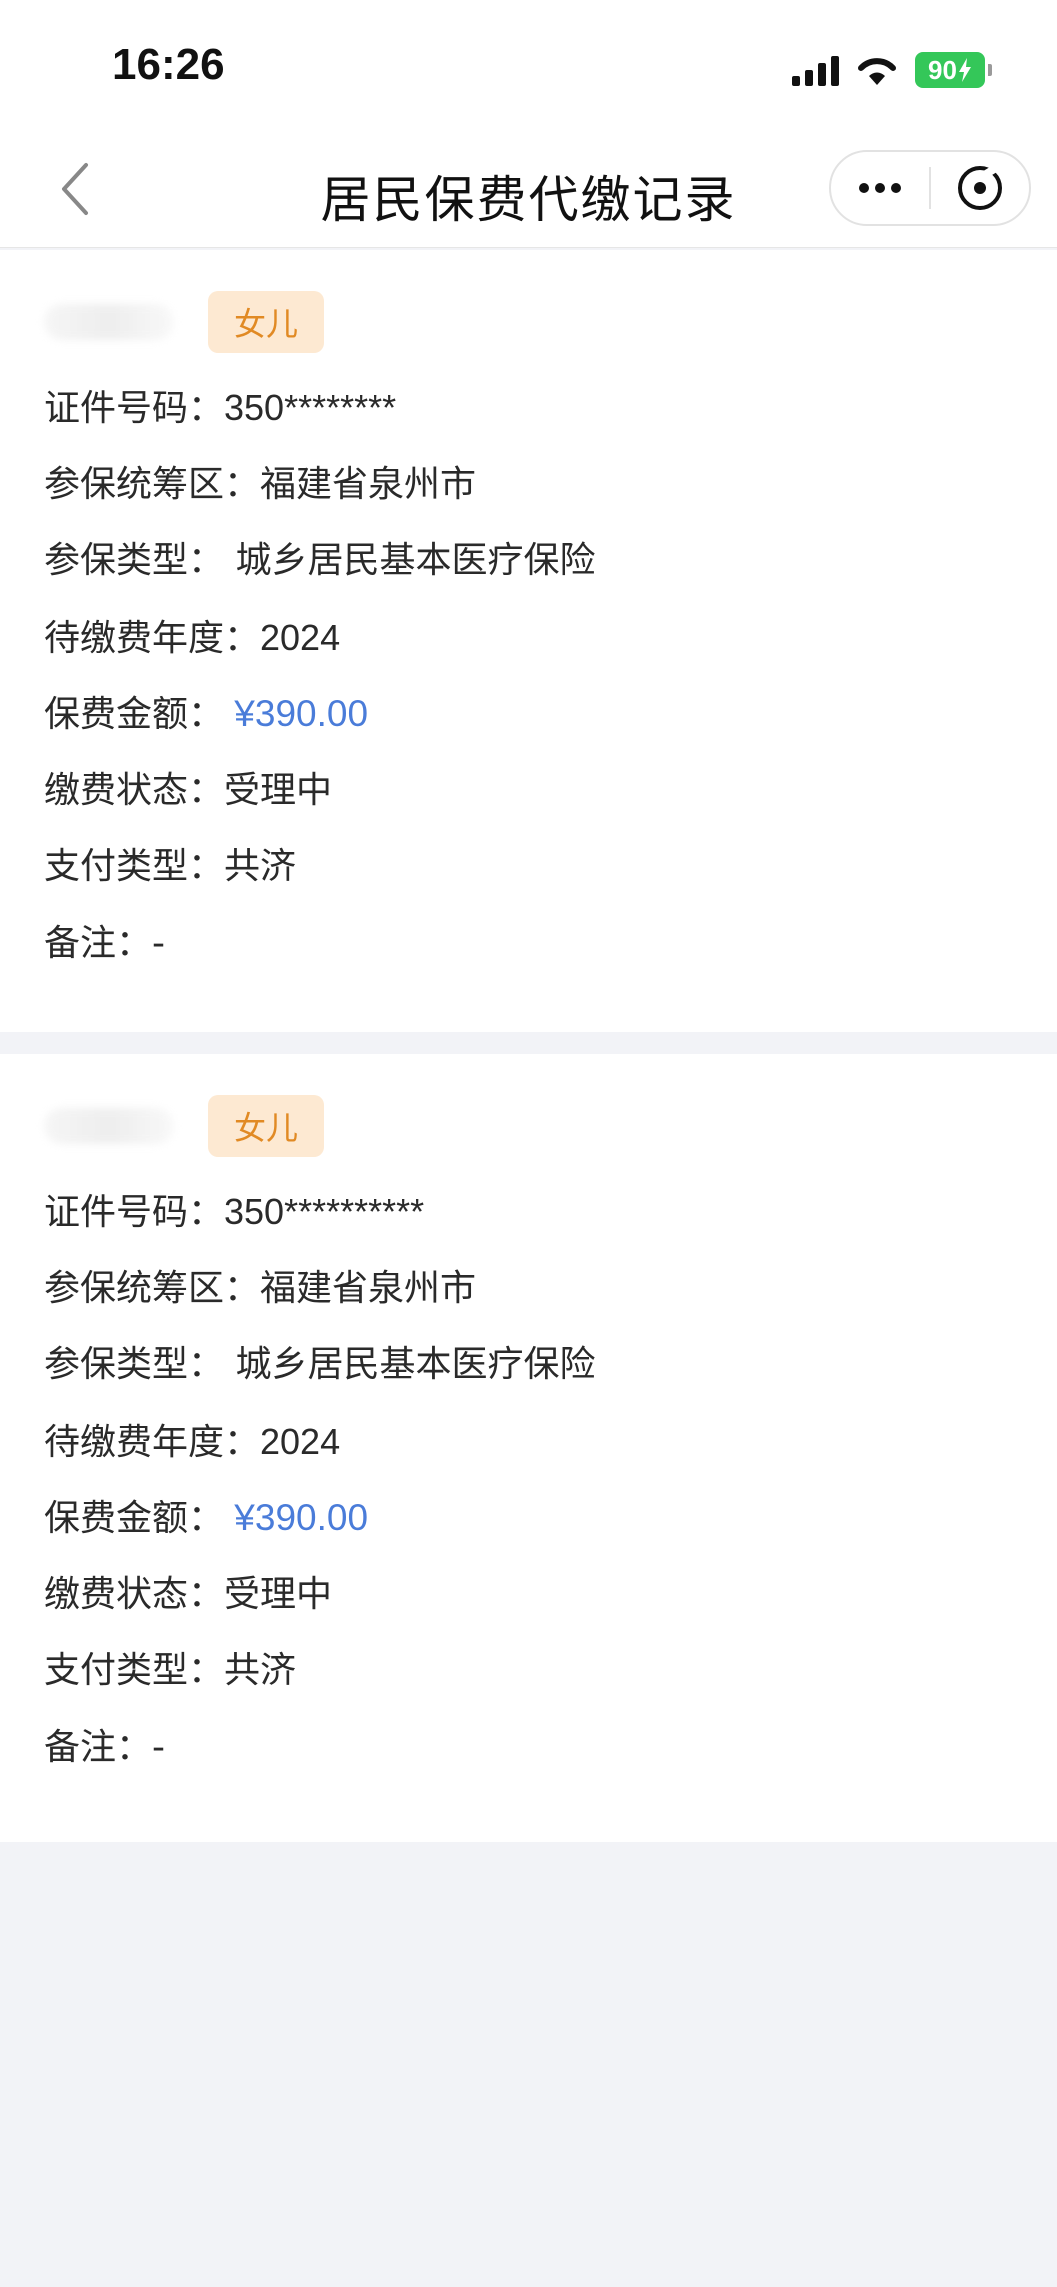 The height and width of the screenshot is (2287, 1057). Describe the element at coordinates (964, 70) in the screenshot. I see `charging-bolt-icon` at that location.